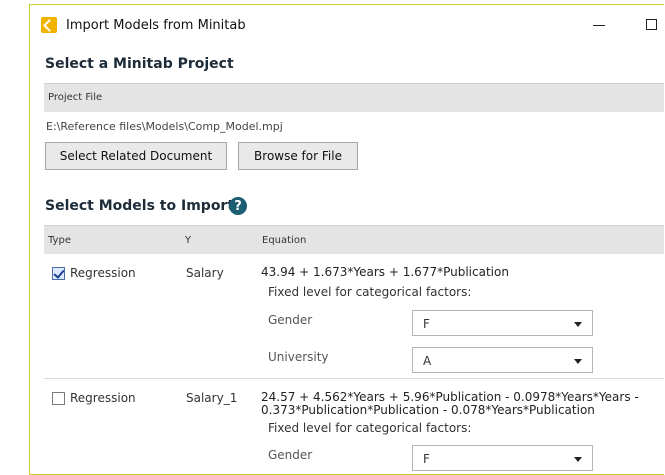 This screenshot has width=665, height=475. What do you see at coordinates (139, 64) in the screenshot?
I see `project-section-heading: Select a Minitab Project` at bounding box center [139, 64].